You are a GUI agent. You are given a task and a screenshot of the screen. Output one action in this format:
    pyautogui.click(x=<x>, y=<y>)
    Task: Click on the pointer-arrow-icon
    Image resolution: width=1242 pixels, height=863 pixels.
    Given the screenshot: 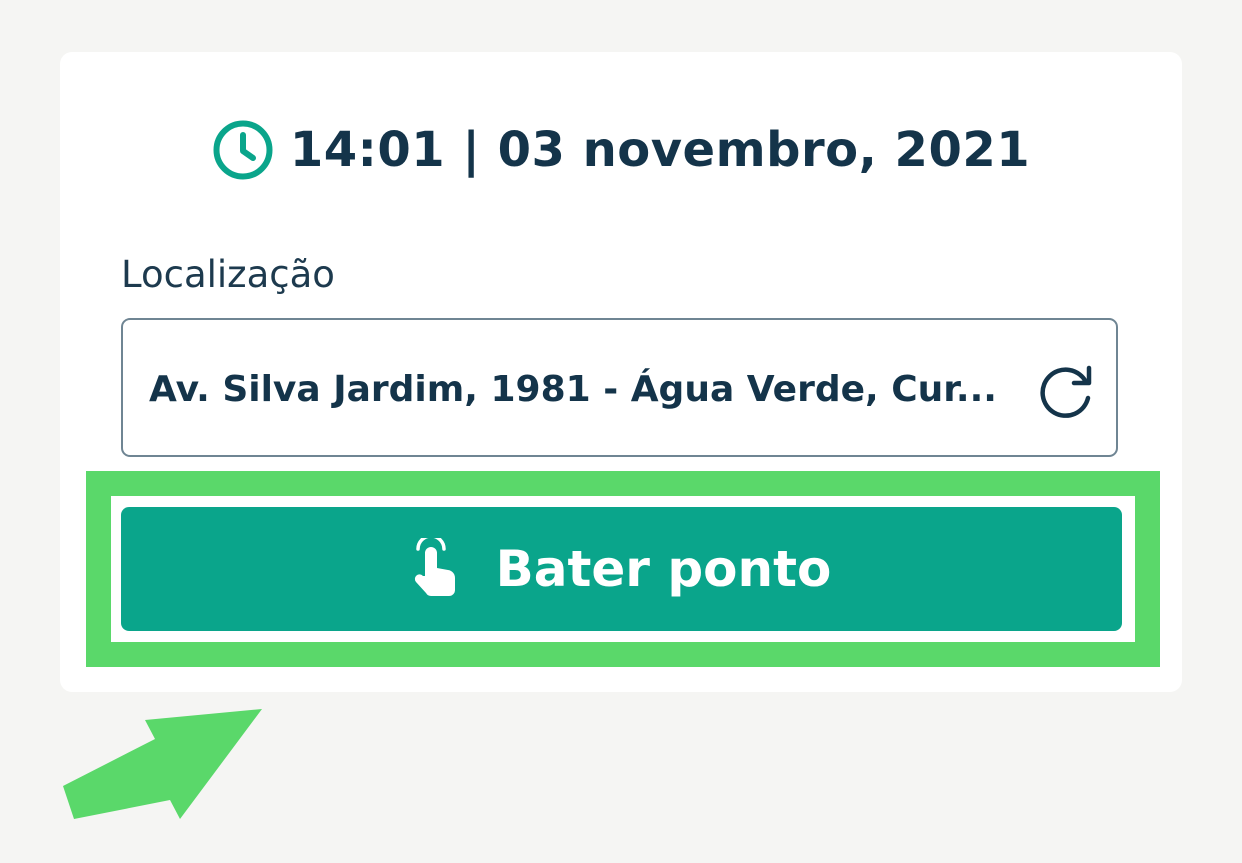 What is the action you would take?
    pyautogui.click(x=162, y=764)
    